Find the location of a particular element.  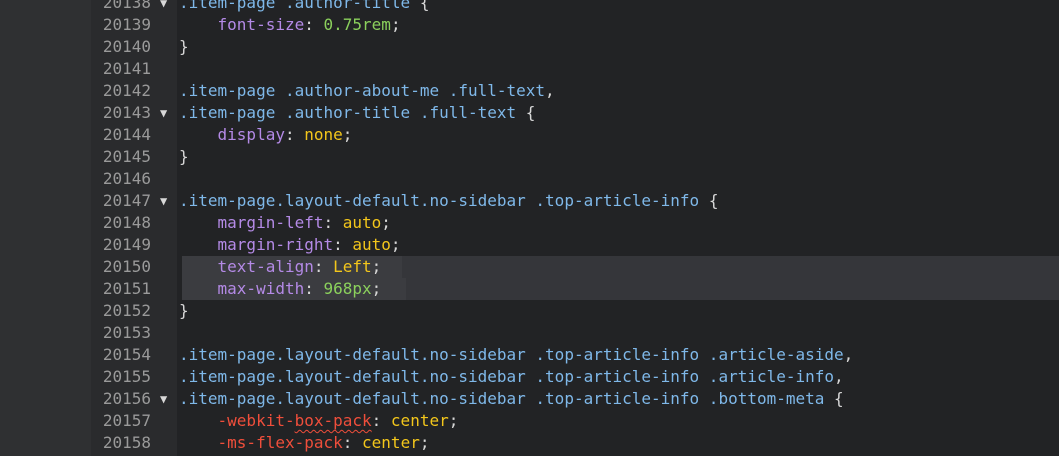

line-number: 20158 is located at coordinates (126, 442).